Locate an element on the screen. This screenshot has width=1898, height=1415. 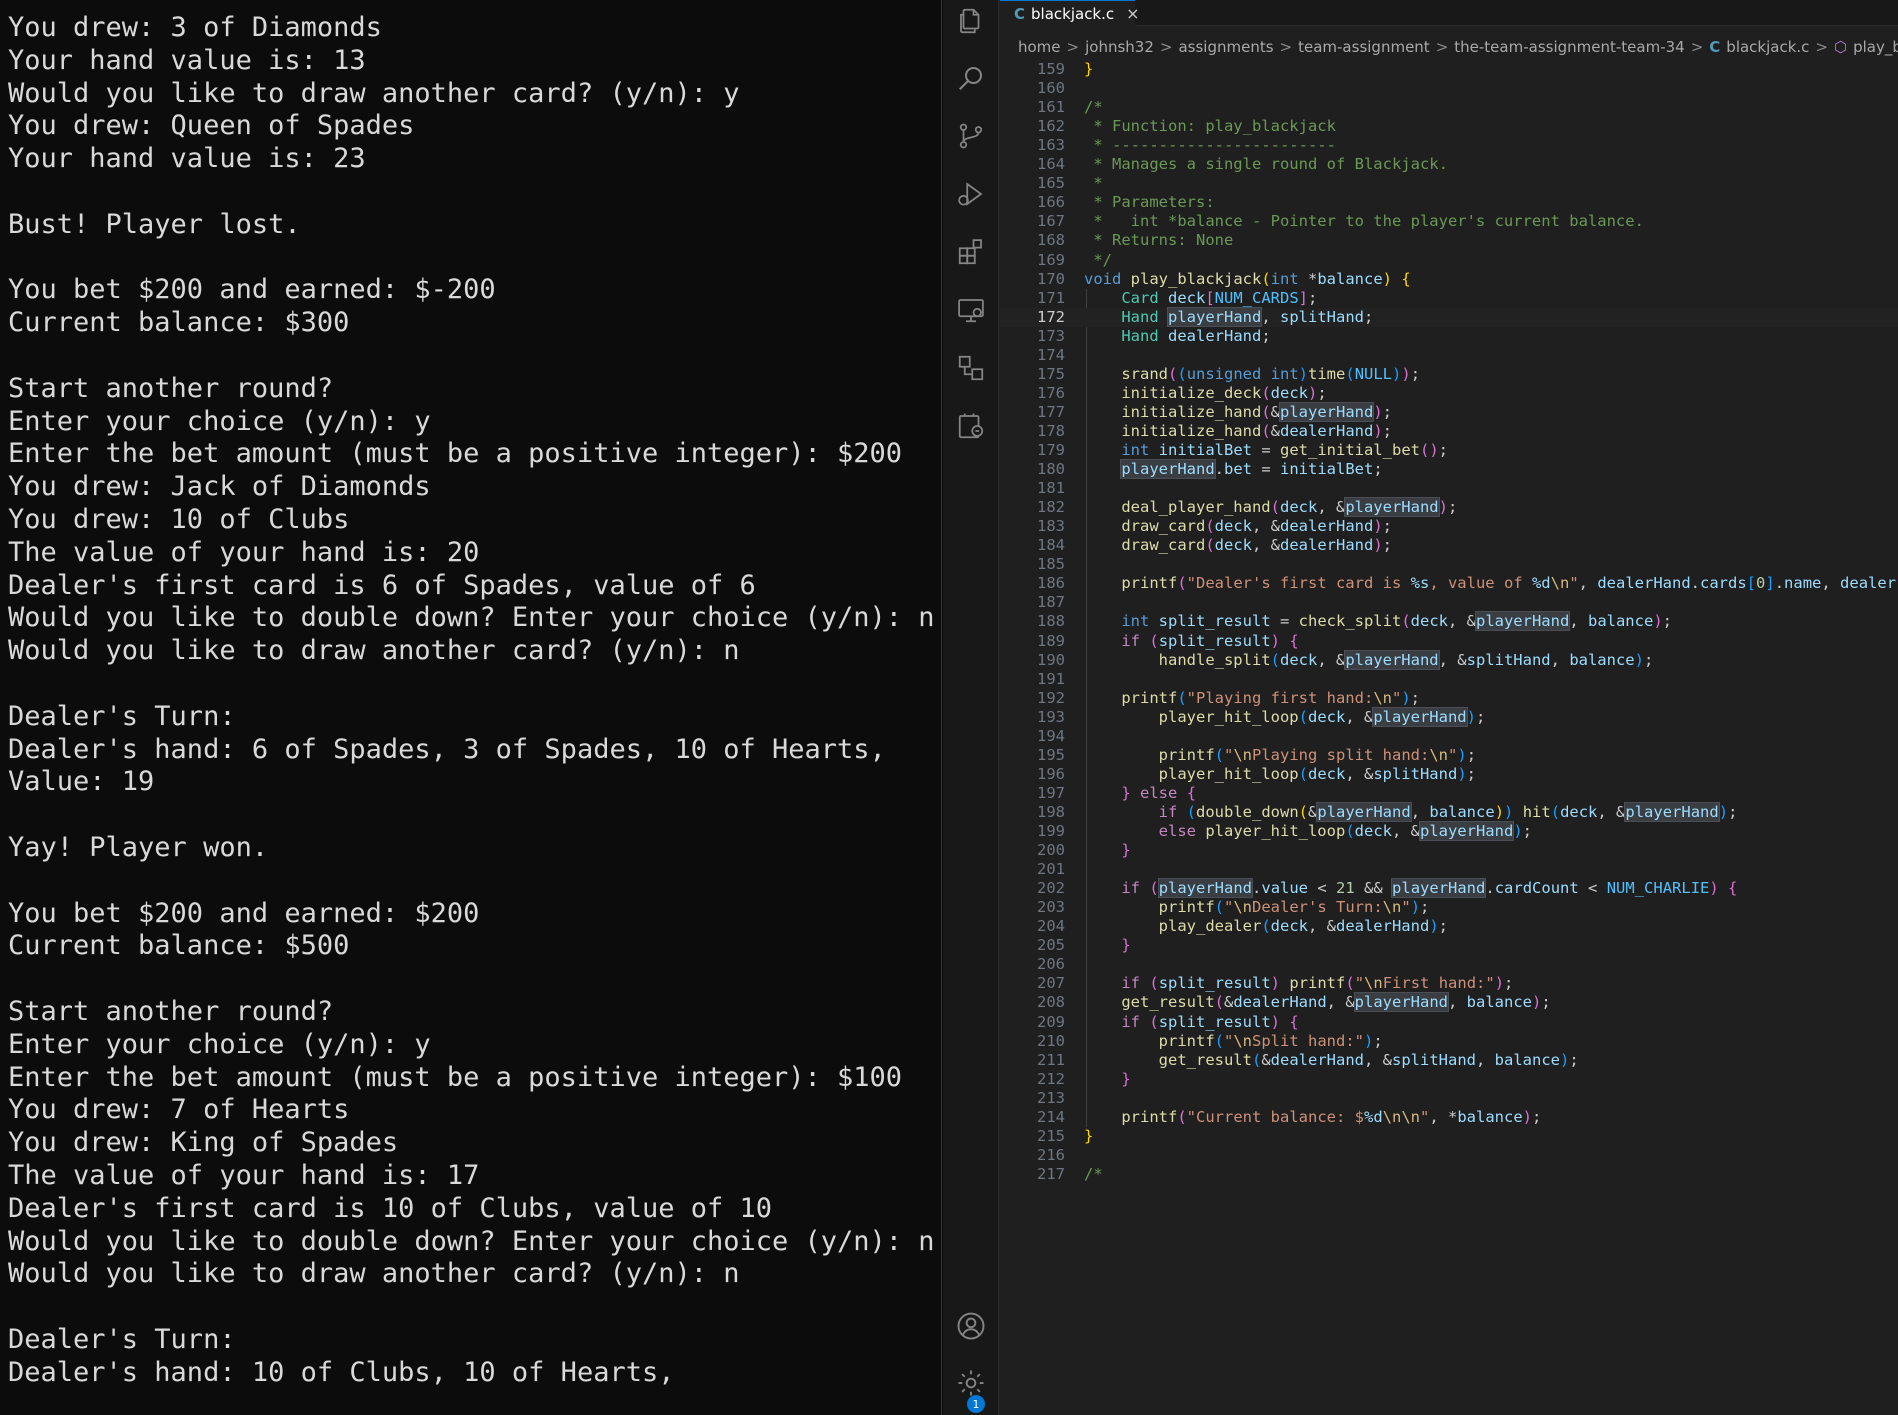
code-line: 197 } else { is located at coordinates (1449, 793).